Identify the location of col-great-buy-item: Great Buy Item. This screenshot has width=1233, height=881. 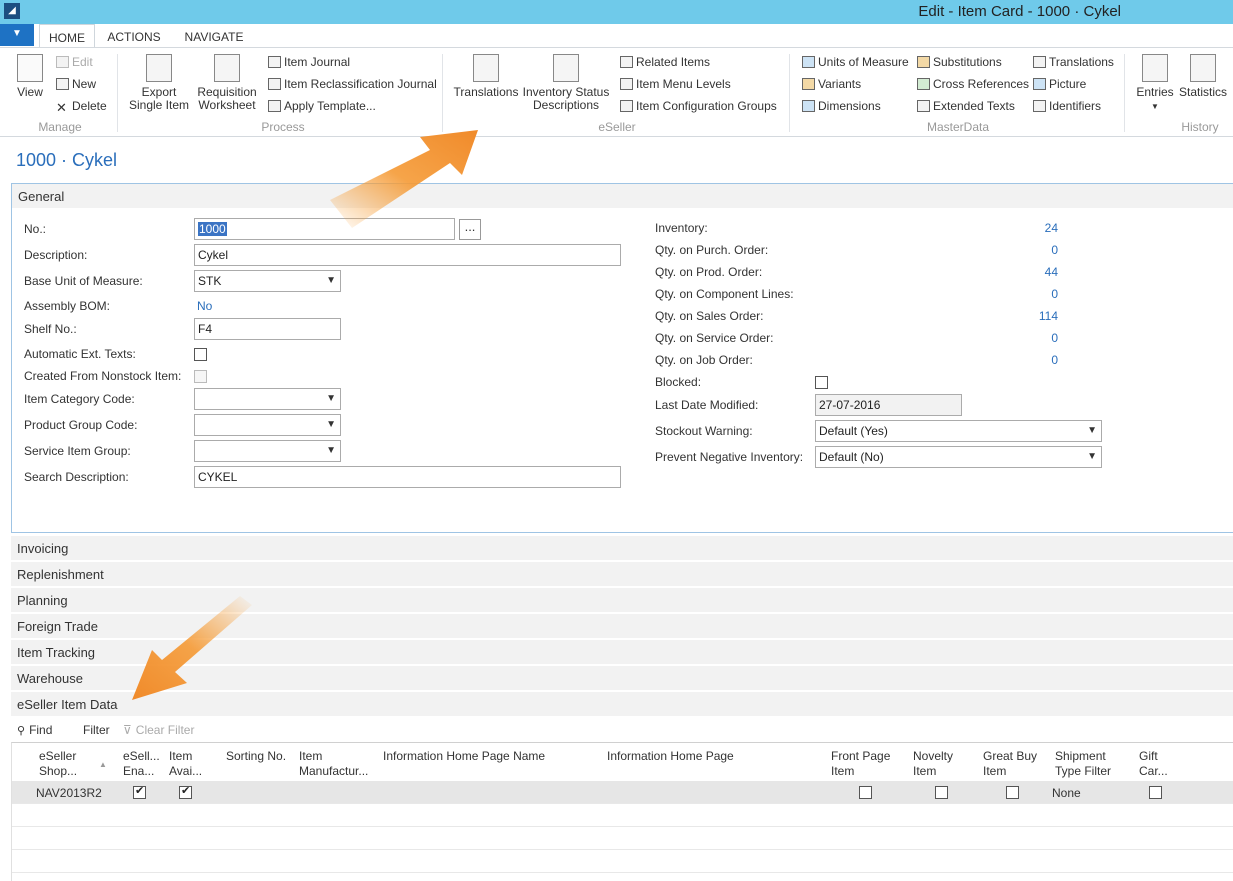
(1010, 764).